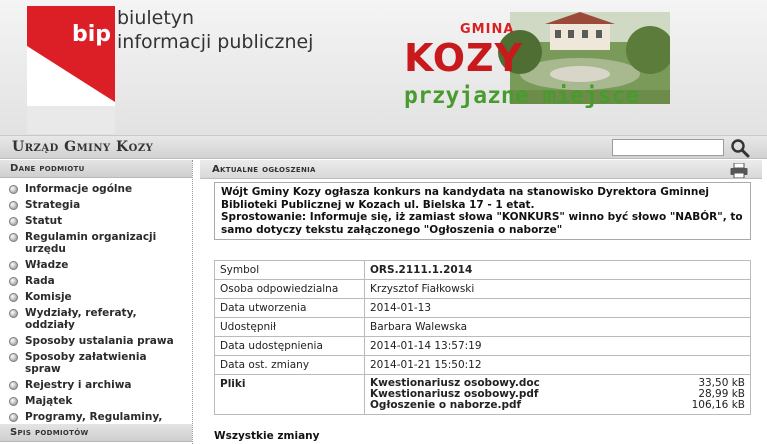  I want to click on meta-key: Udostępnił, so click(289, 327).